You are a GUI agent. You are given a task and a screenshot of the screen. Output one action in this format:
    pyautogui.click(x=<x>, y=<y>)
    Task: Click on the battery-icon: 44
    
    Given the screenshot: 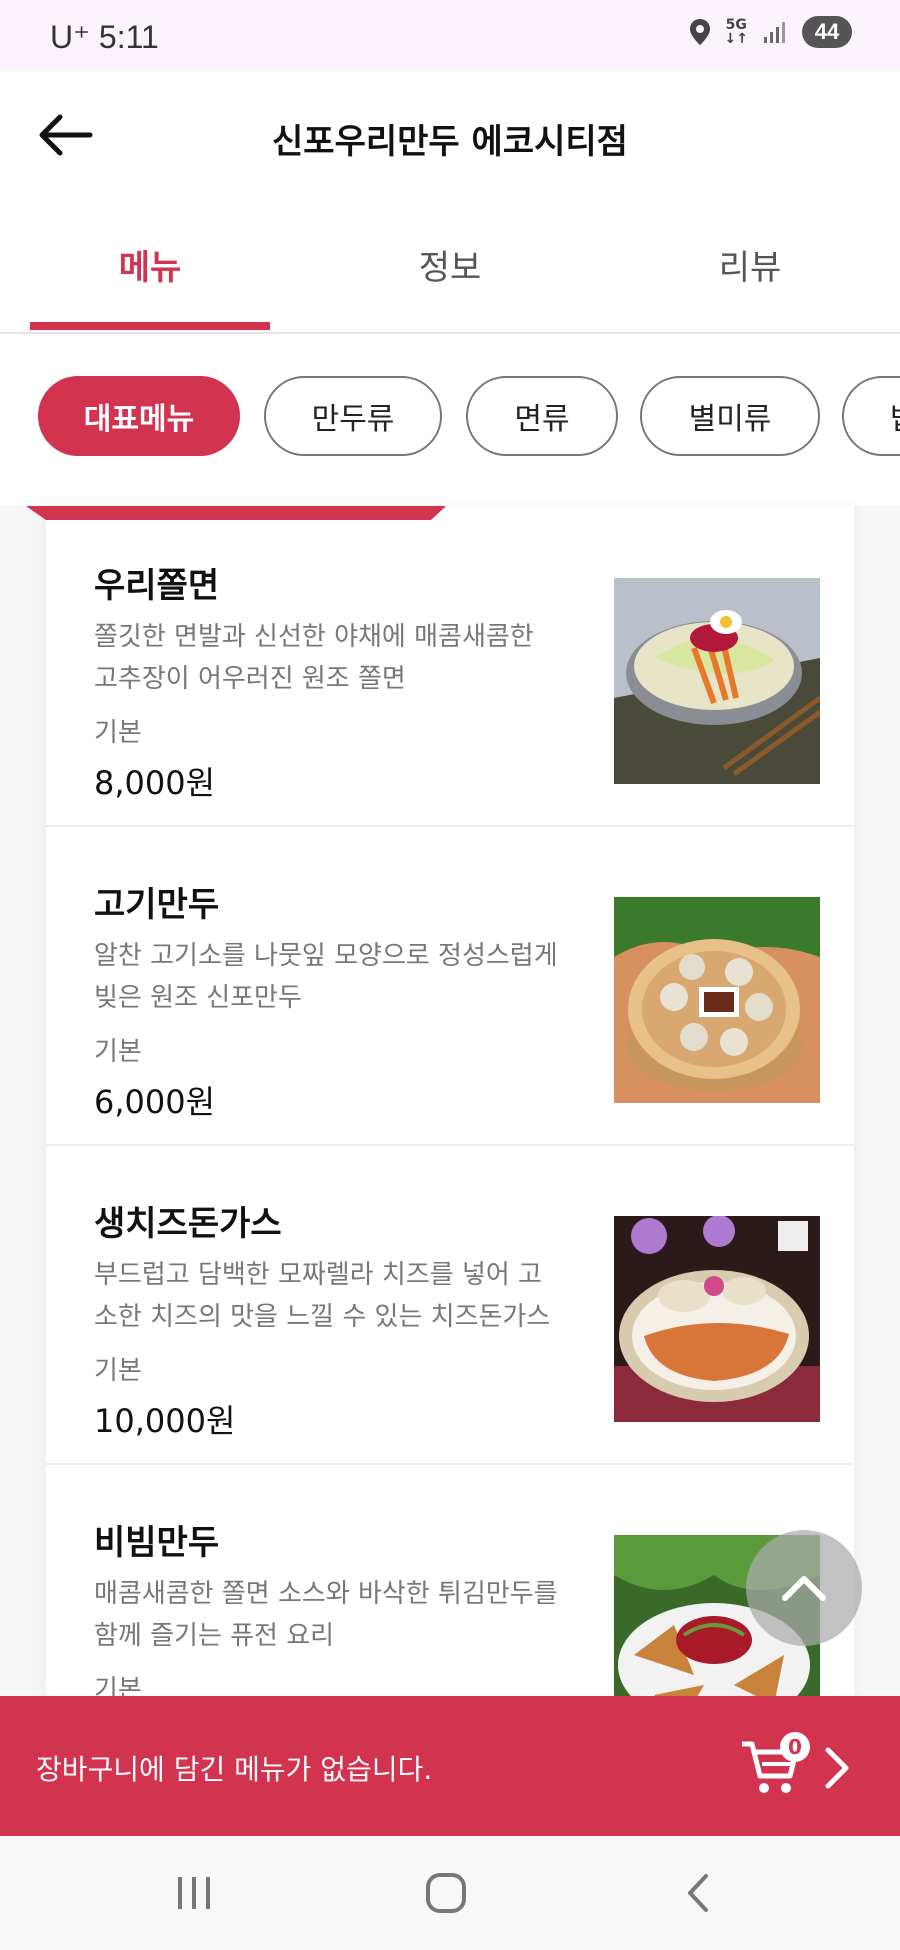 What is the action you would take?
    pyautogui.click(x=827, y=32)
    